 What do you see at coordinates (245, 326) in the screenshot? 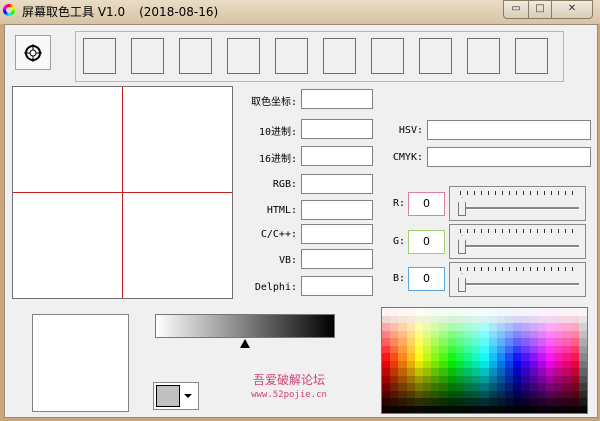
I see `gray-gradient-bar` at bounding box center [245, 326].